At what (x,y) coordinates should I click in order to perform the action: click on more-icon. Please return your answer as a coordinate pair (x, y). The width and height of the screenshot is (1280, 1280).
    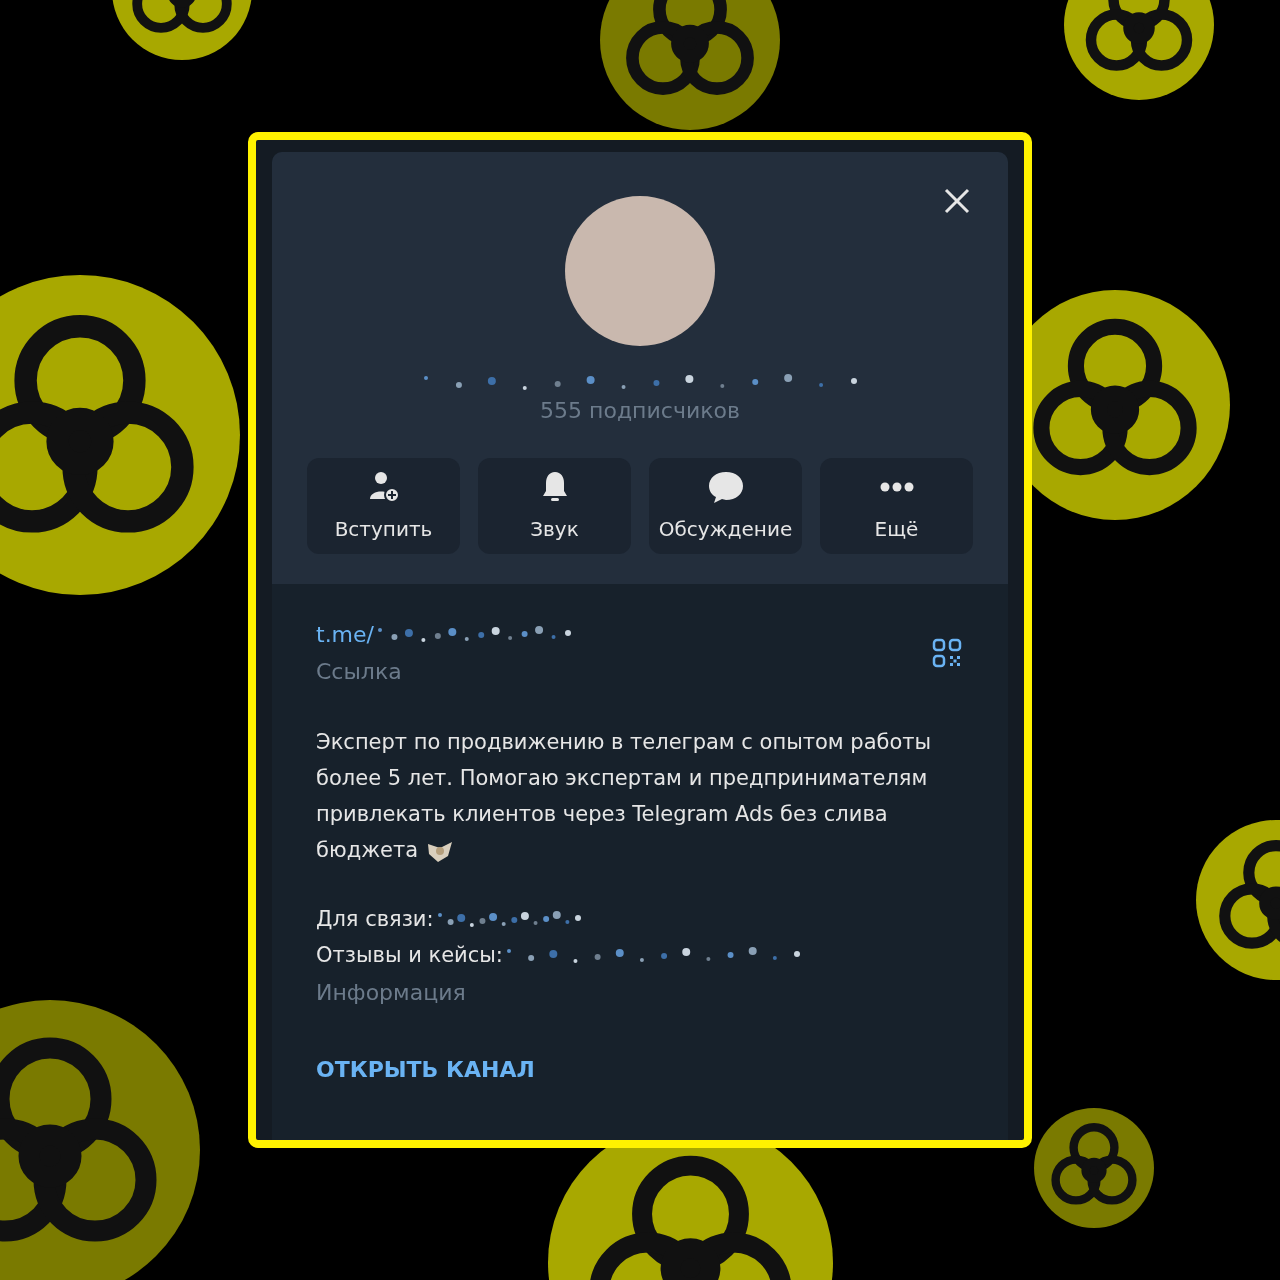
    Looking at the image, I should click on (896, 487).